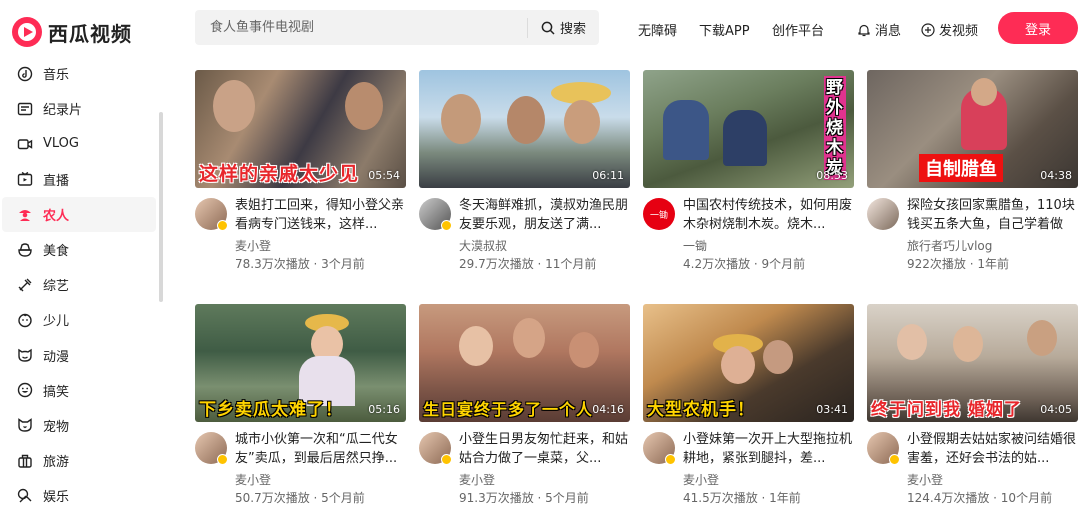 This screenshot has height=514, width=1080. Describe the element at coordinates (992, 215) in the screenshot. I see `video-title: 探险女孩回家熏腊鱼，110块钱买五条大鱼，自己学着做` at that location.